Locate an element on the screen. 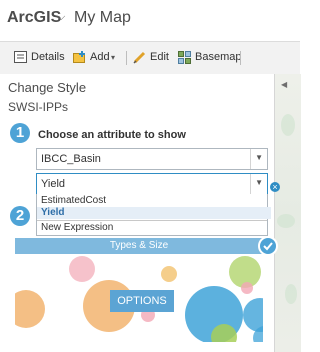  attribute-dropdown: EstimatedCost Yield New Expression is located at coordinates (153, 215).